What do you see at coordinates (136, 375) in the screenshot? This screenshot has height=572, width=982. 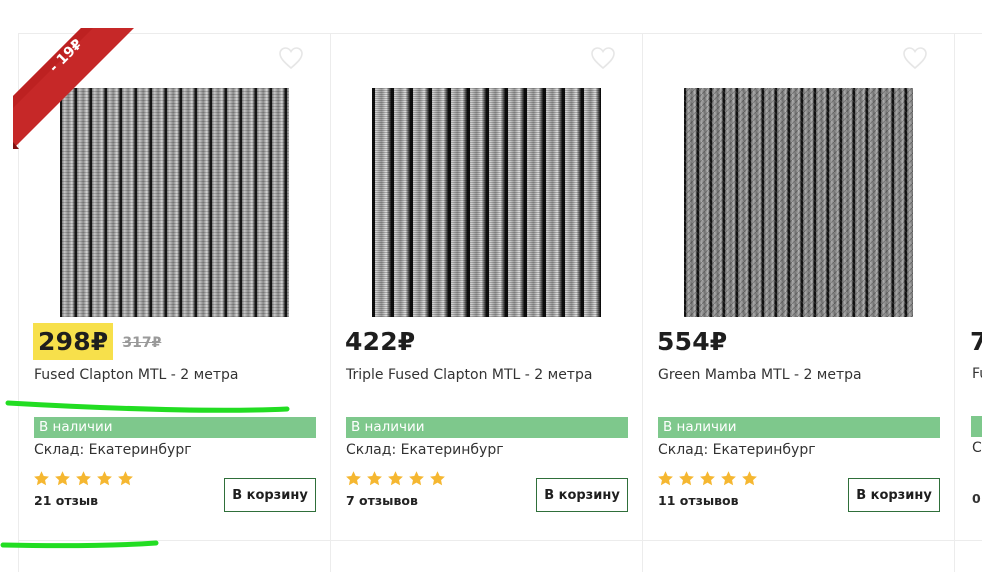 I see `product-title: Fused Clapton MTL - 2 метра` at bounding box center [136, 375].